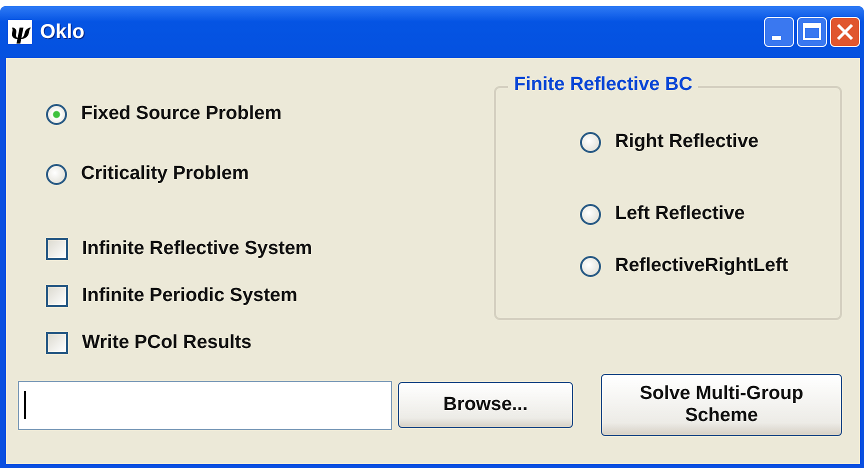  Describe the element at coordinates (812, 32) in the screenshot. I see `maximize-button` at that location.